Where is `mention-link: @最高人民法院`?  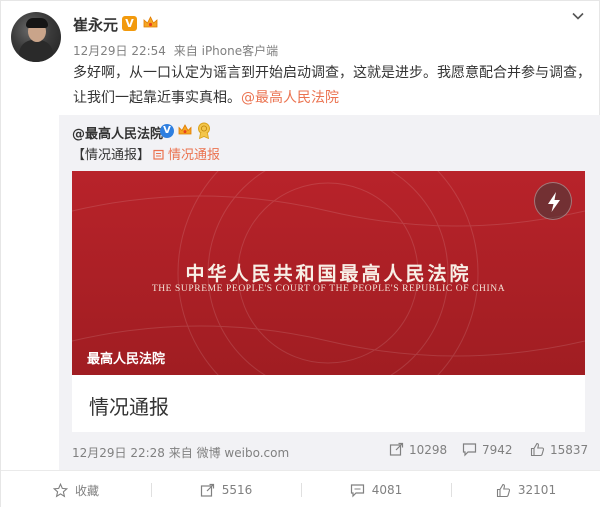
mention-link: @最高人民法院 is located at coordinates (290, 98).